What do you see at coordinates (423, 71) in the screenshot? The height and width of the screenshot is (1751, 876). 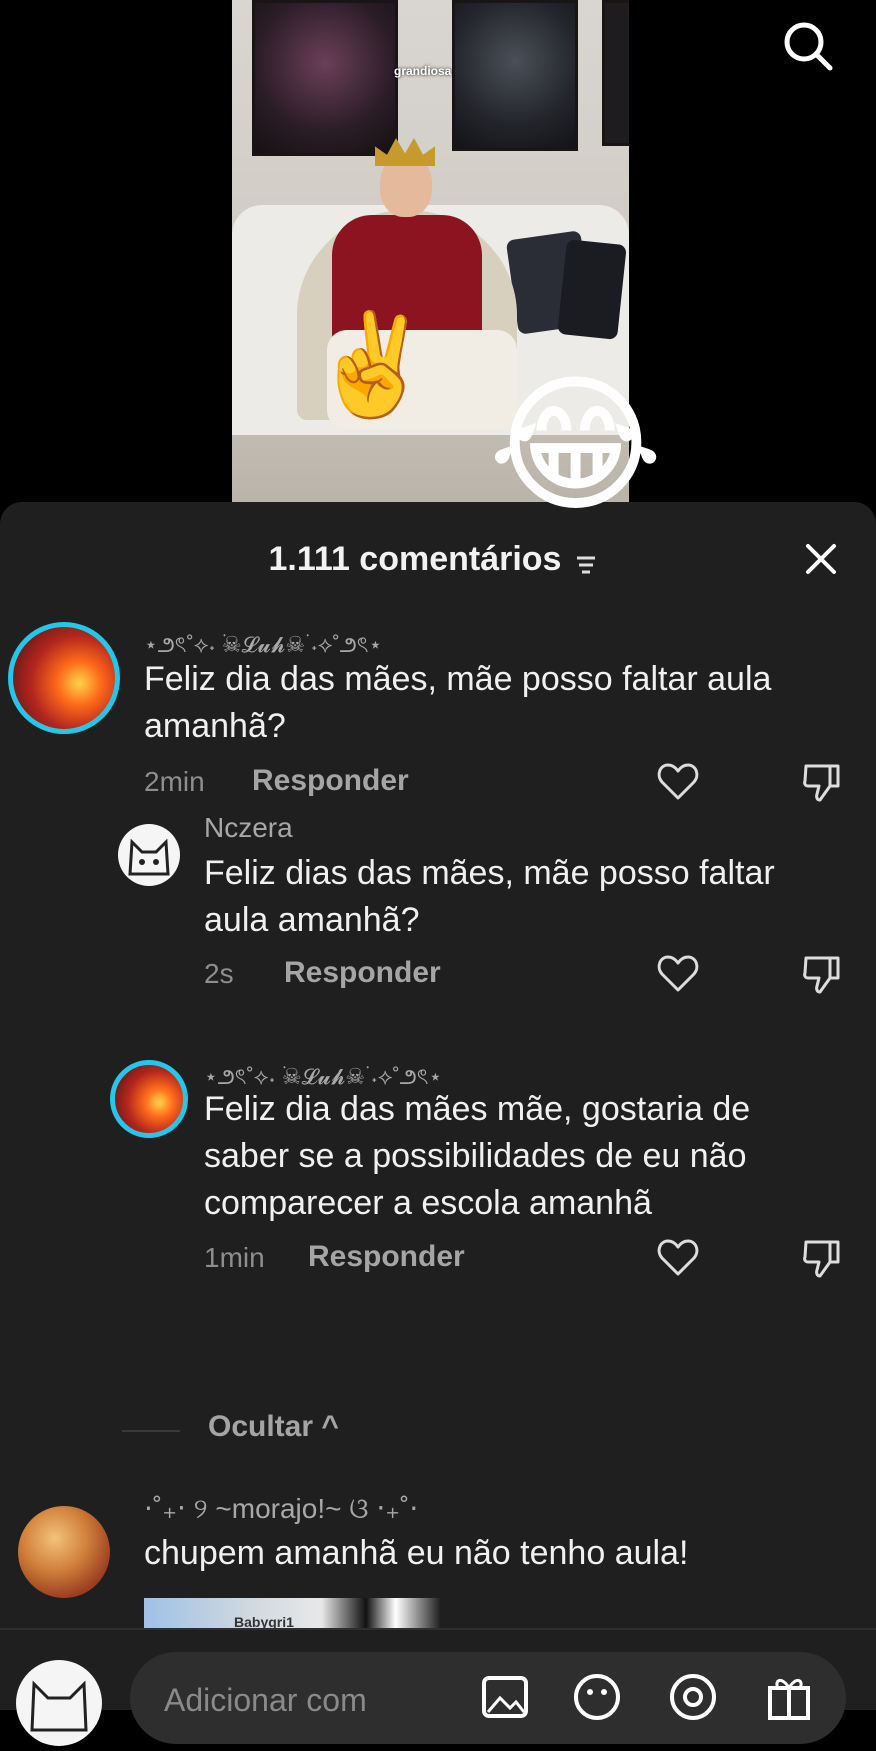 I see `video-caption: grandiosa` at bounding box center [423, 71].